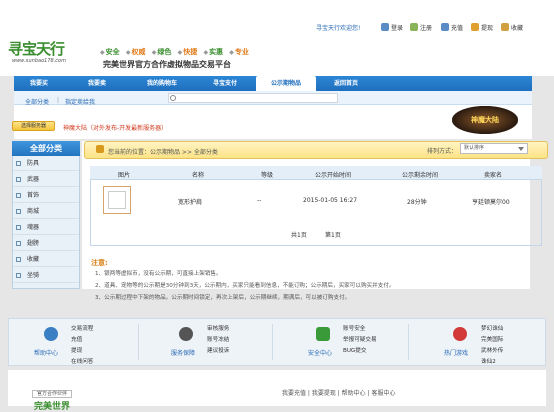 The height and width of the screenshot is (412, 554). I want to click on main-nav: 我要买 我要卖 我的购物车 寻宝支付 公示期物品 返回首页, so click(273, 83).